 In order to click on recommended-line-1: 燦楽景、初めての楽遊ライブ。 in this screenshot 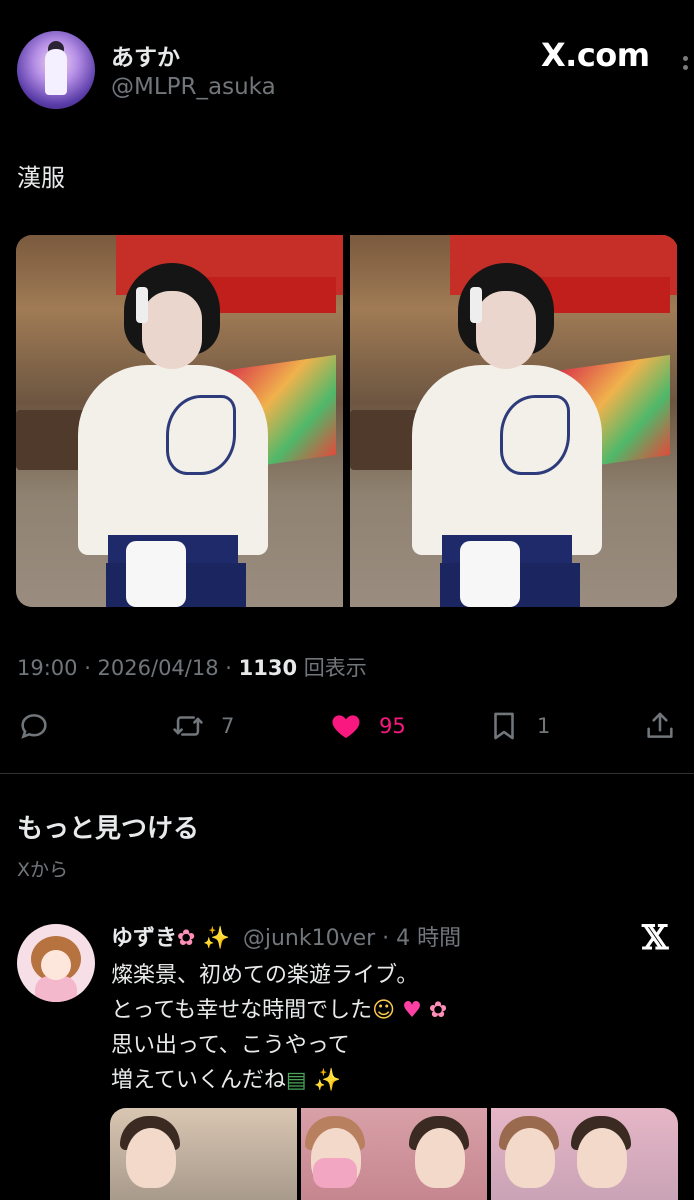, I will do `click(265, 975)`.